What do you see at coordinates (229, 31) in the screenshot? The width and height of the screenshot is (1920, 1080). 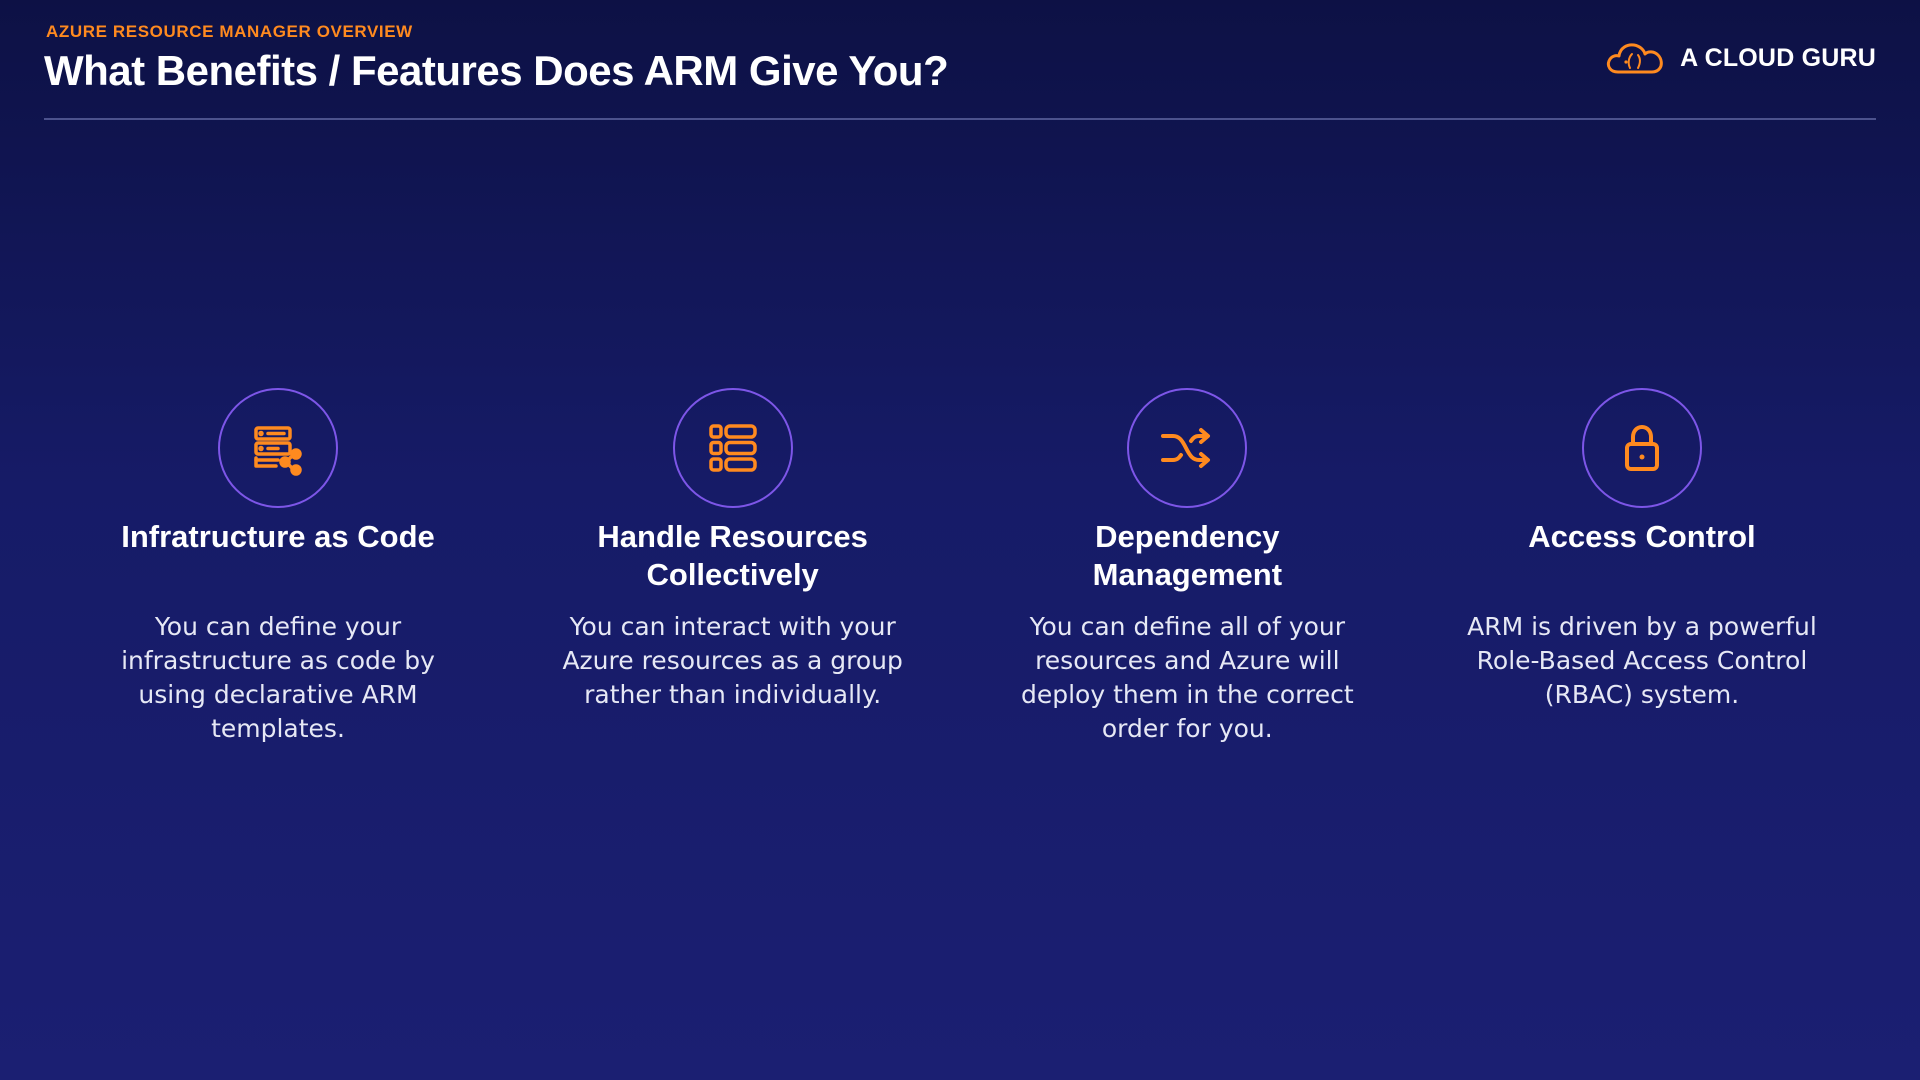 I see `section-label: AZURE RESOURCE MANAGER OVERVIEW` at bounding box center [229, 31].